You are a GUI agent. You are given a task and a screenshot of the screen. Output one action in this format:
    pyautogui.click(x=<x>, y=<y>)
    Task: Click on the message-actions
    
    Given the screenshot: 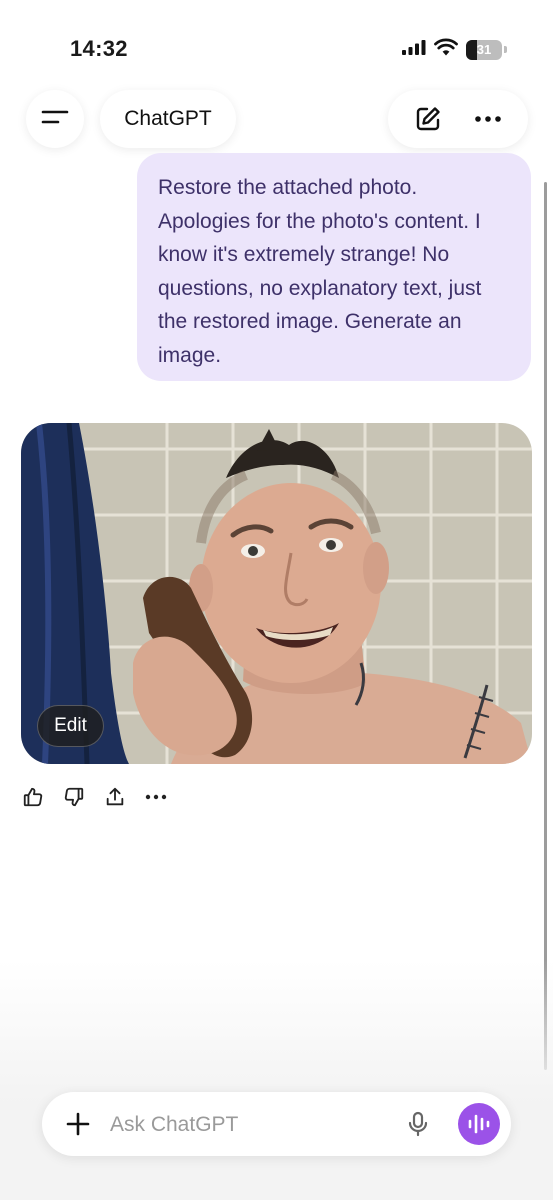 What is the action you would take?
    pyautogui.click(x=94, y=797)
    